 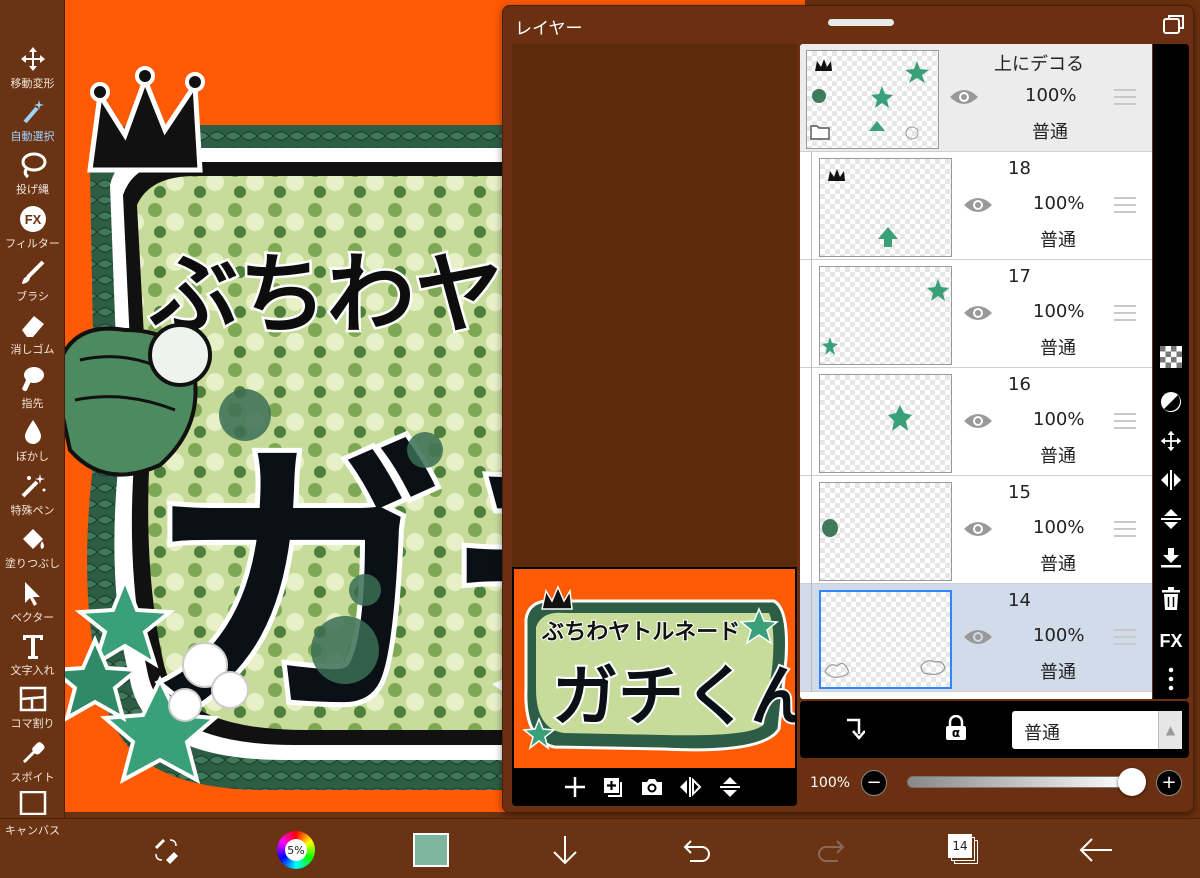 I want to click on dropdown-arrow-icon: ▲, so click(x=1170, y=730).